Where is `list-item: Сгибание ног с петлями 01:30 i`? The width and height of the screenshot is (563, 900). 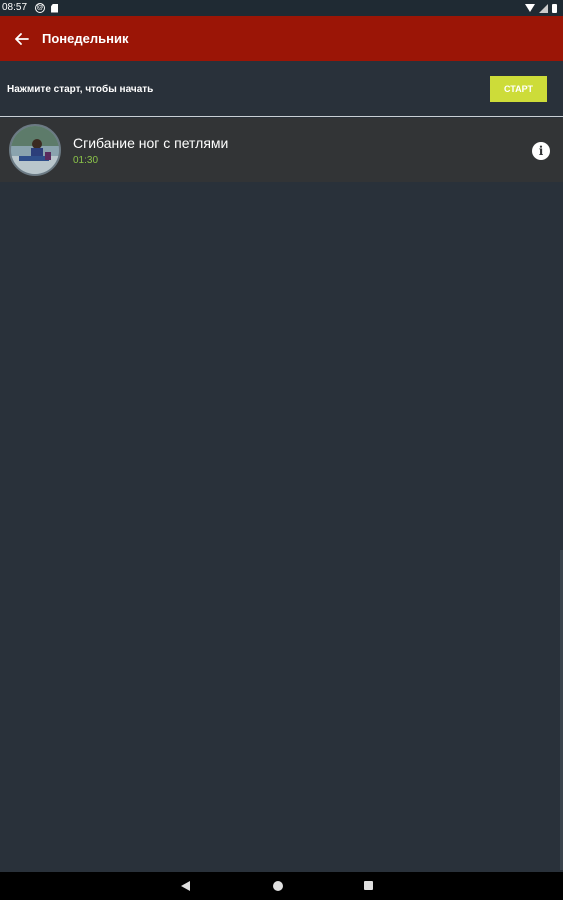
list-item: Сгибание ног с петлями 01:30 i is located at coordinates (281, 150).